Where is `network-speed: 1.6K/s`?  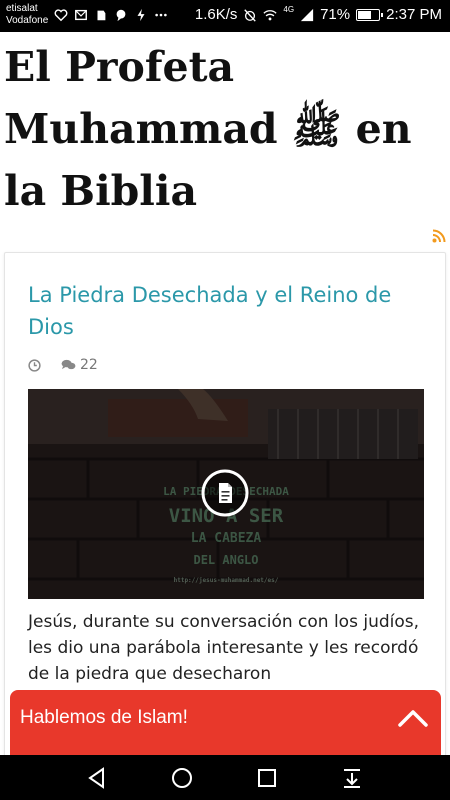
network-speed: 1.6K/s is located at coordinates (216, 14).